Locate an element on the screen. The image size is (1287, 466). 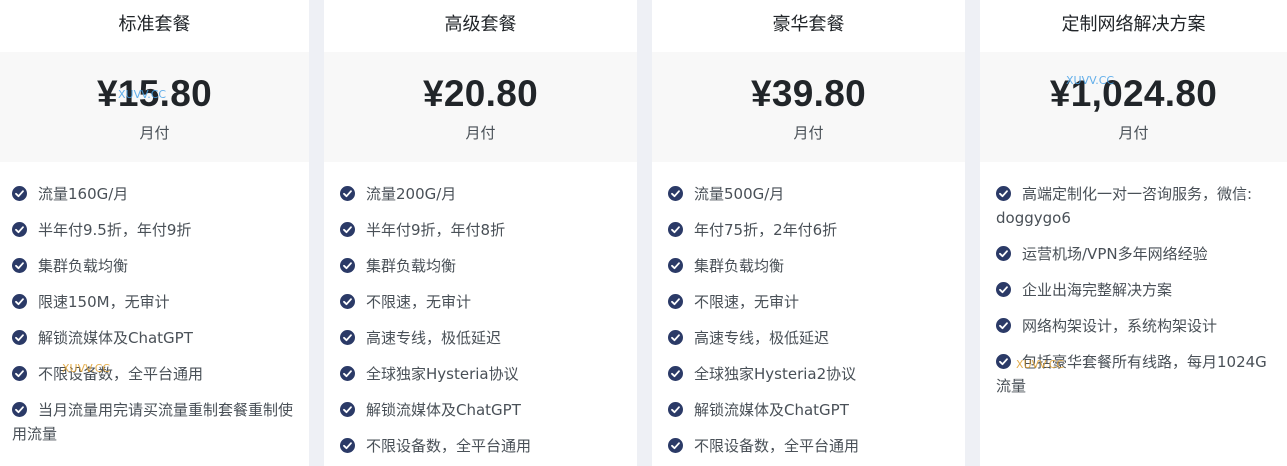
feature-text: 年付75折，2年付6折 is located at coordinates (766, 230).